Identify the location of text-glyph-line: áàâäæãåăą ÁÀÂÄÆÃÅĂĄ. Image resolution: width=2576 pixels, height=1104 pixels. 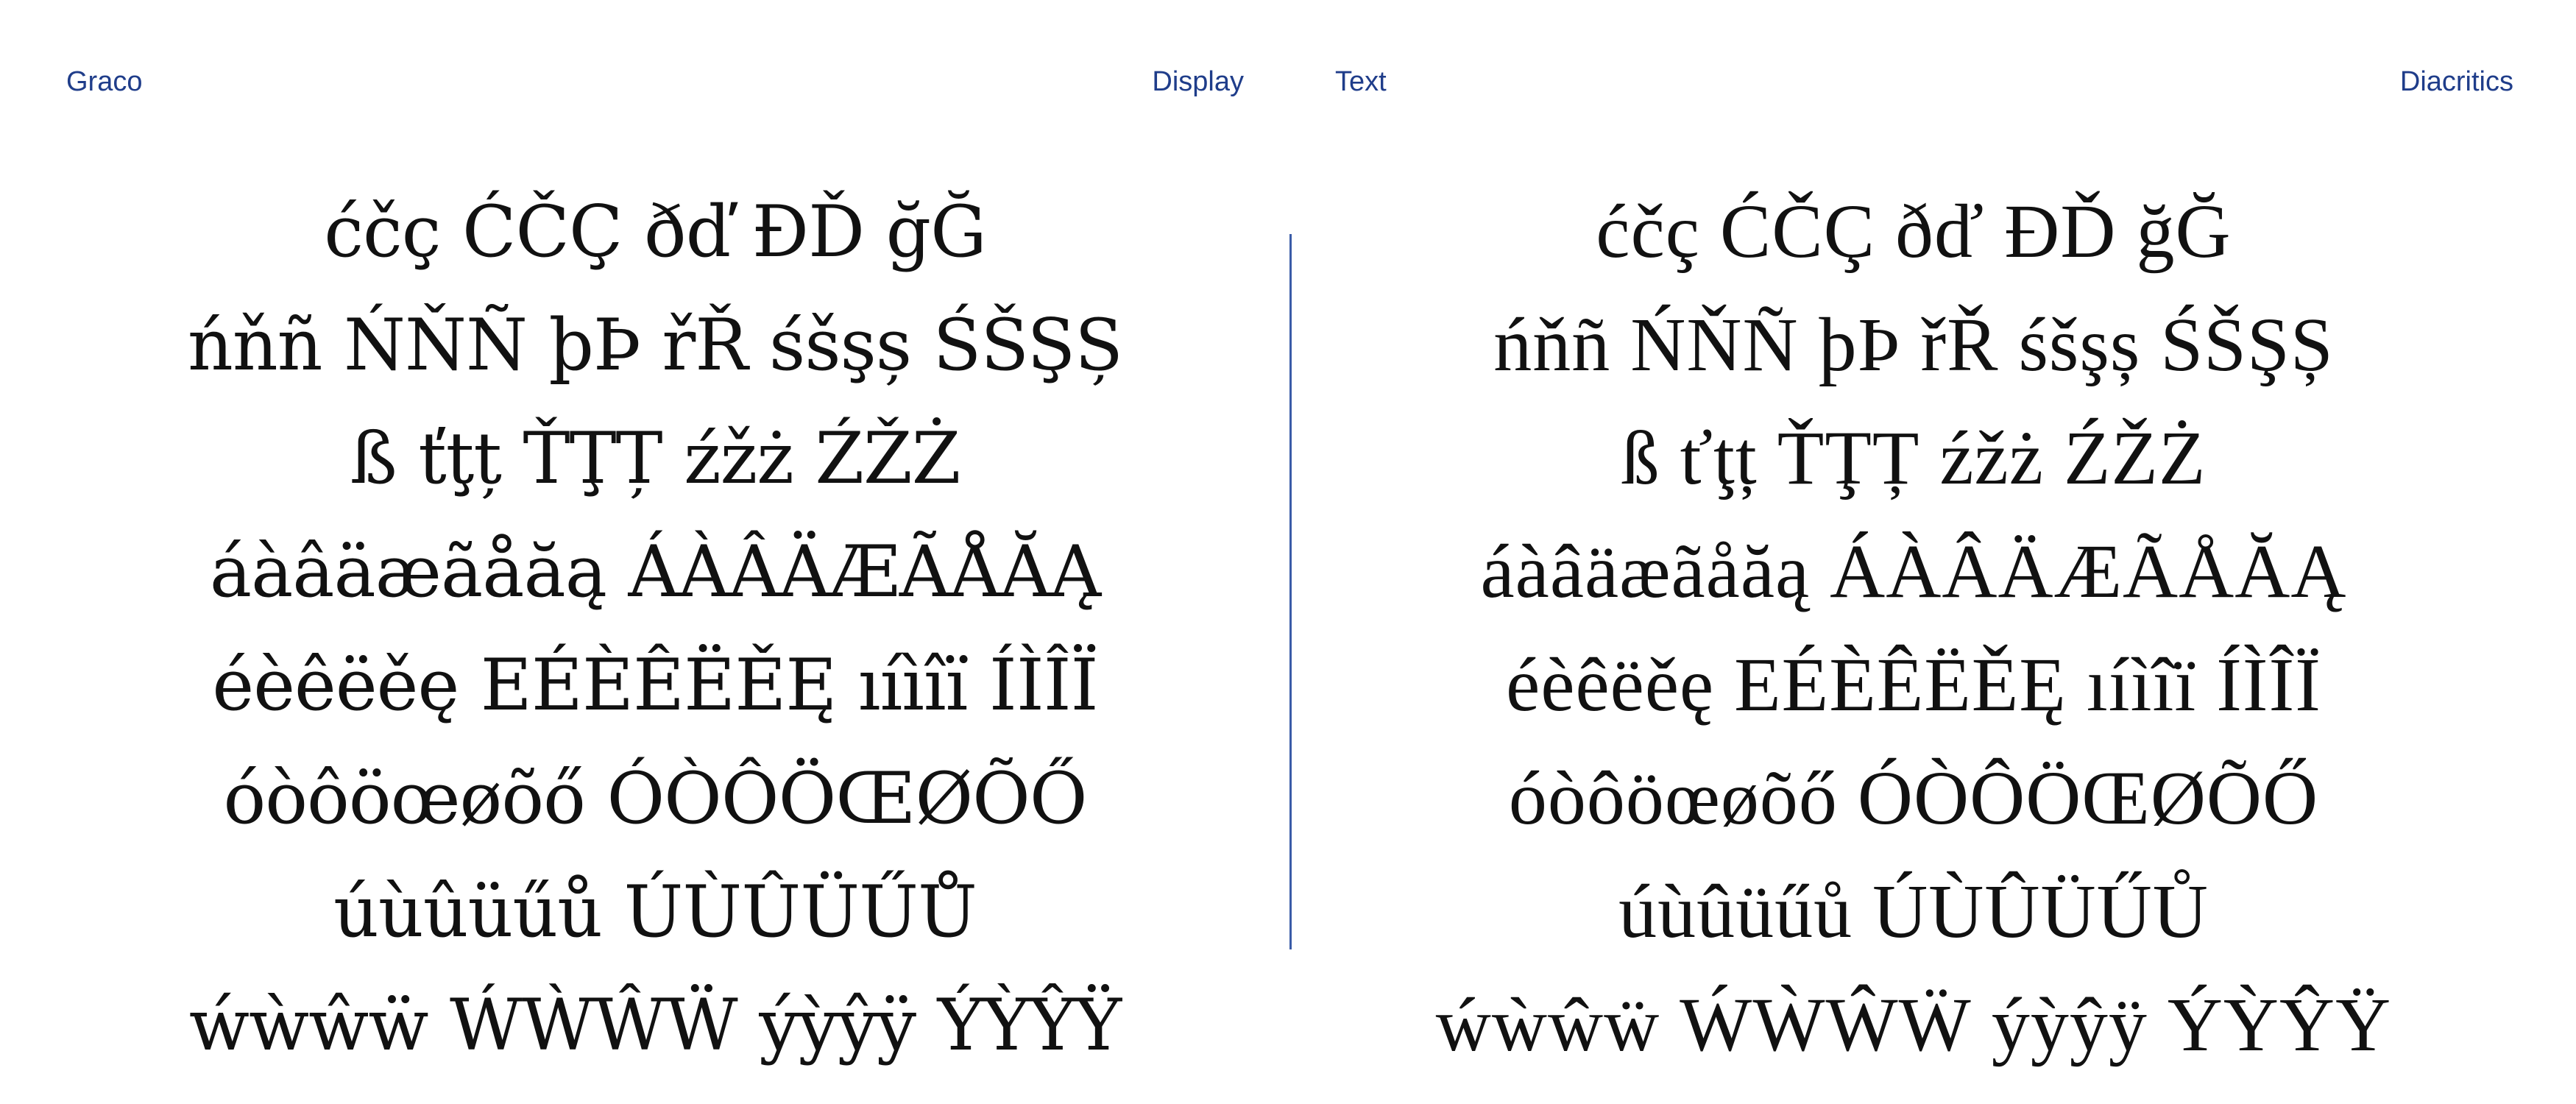
(1913, 571).